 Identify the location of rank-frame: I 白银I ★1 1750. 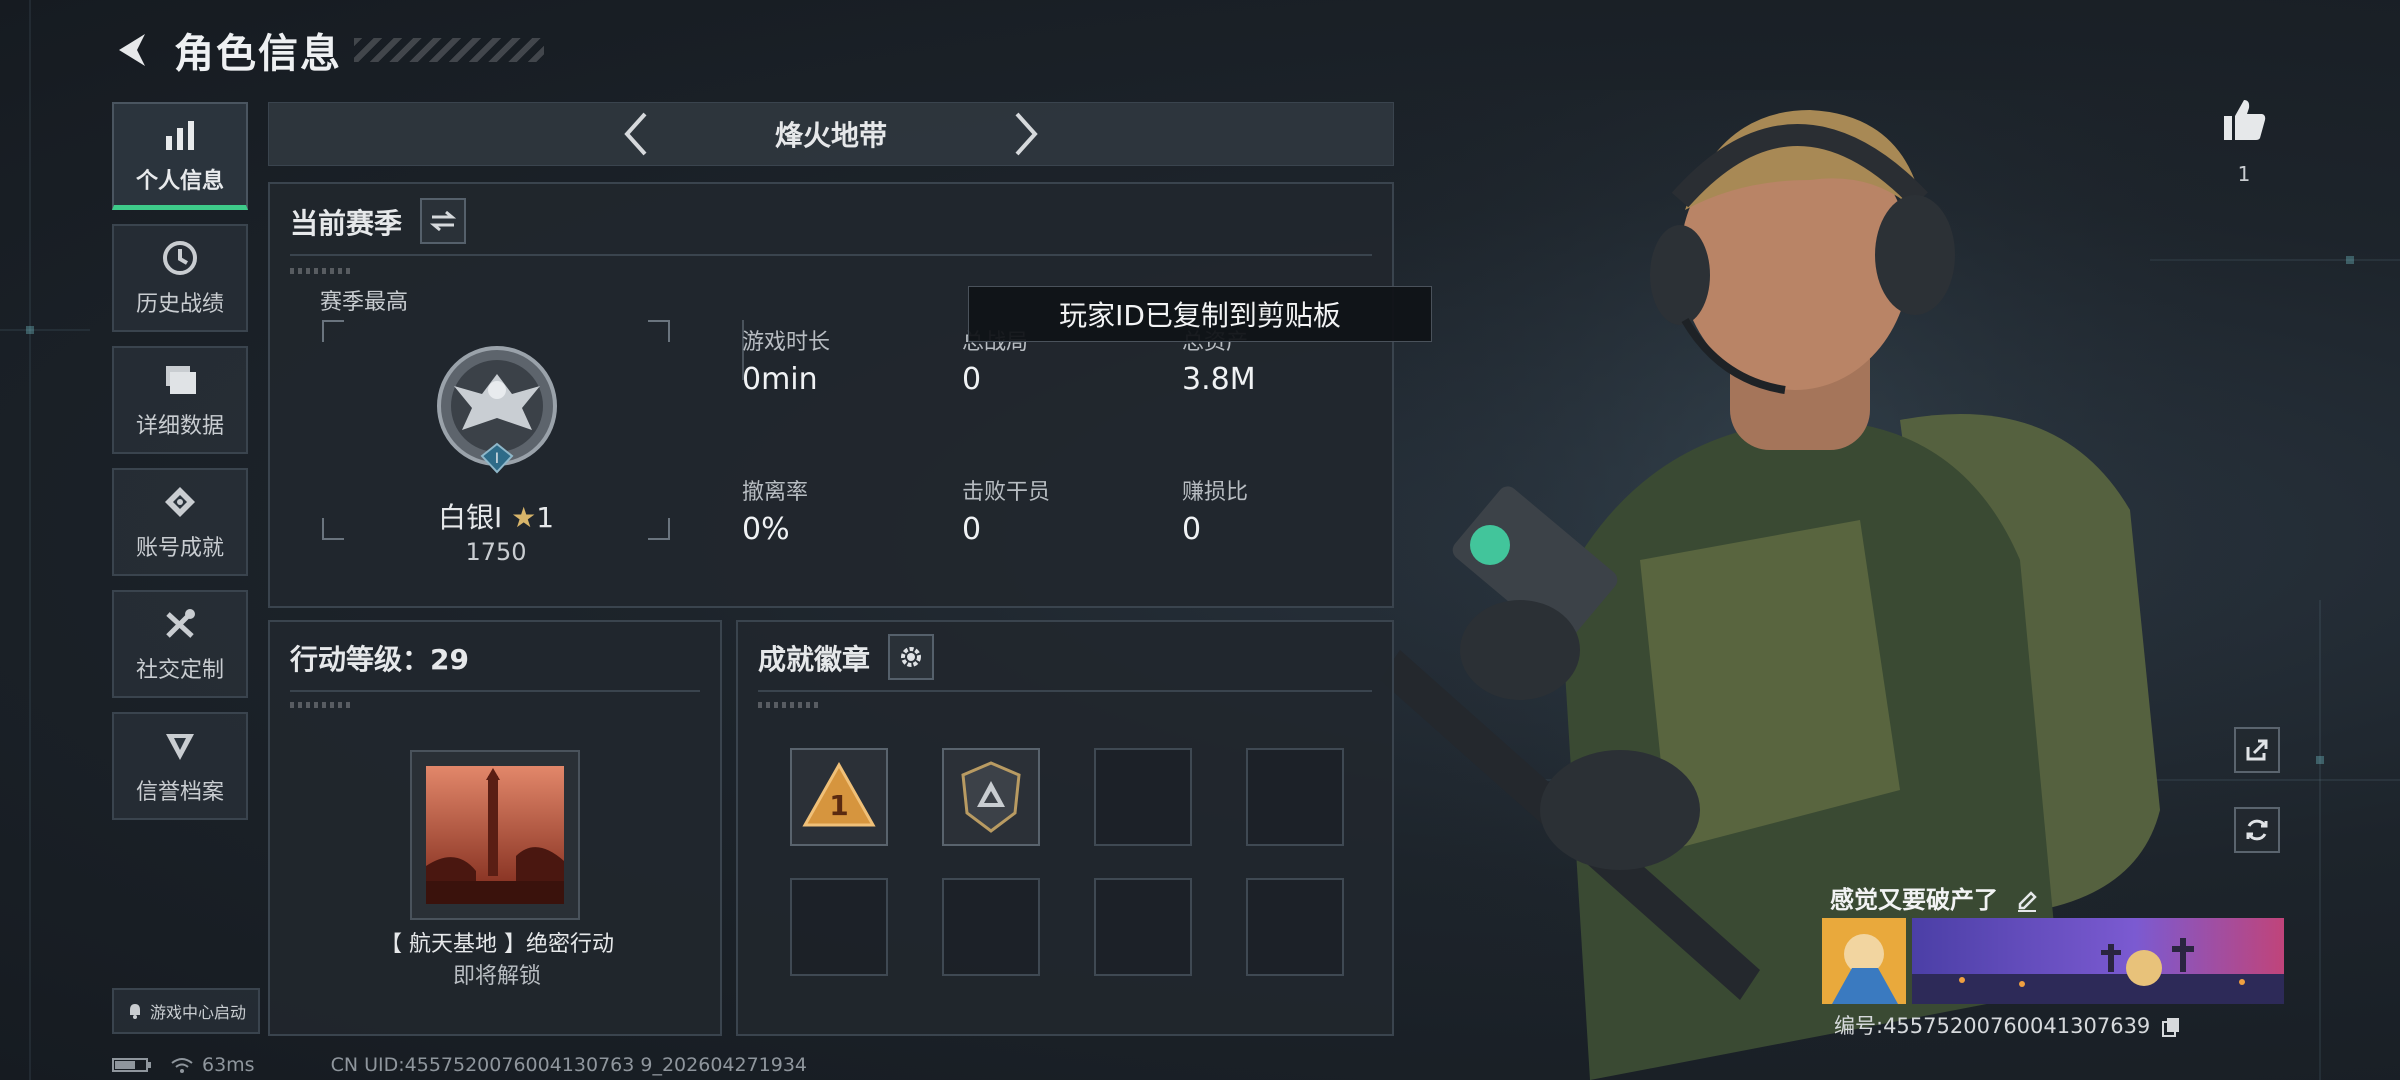
(496, 443).